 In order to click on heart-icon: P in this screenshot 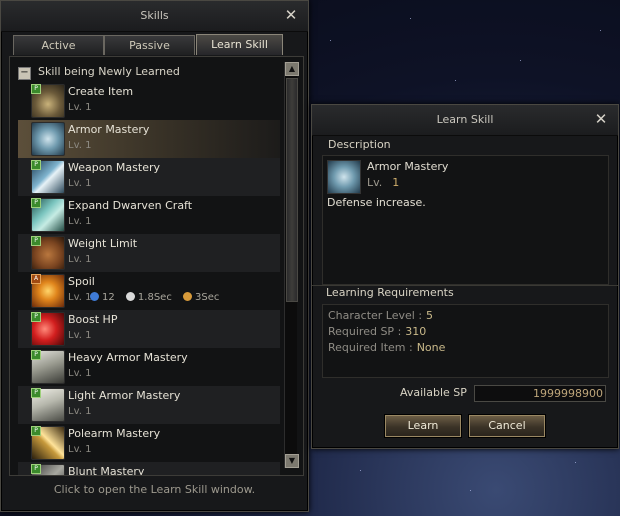, I will do `click(48, 329)`.